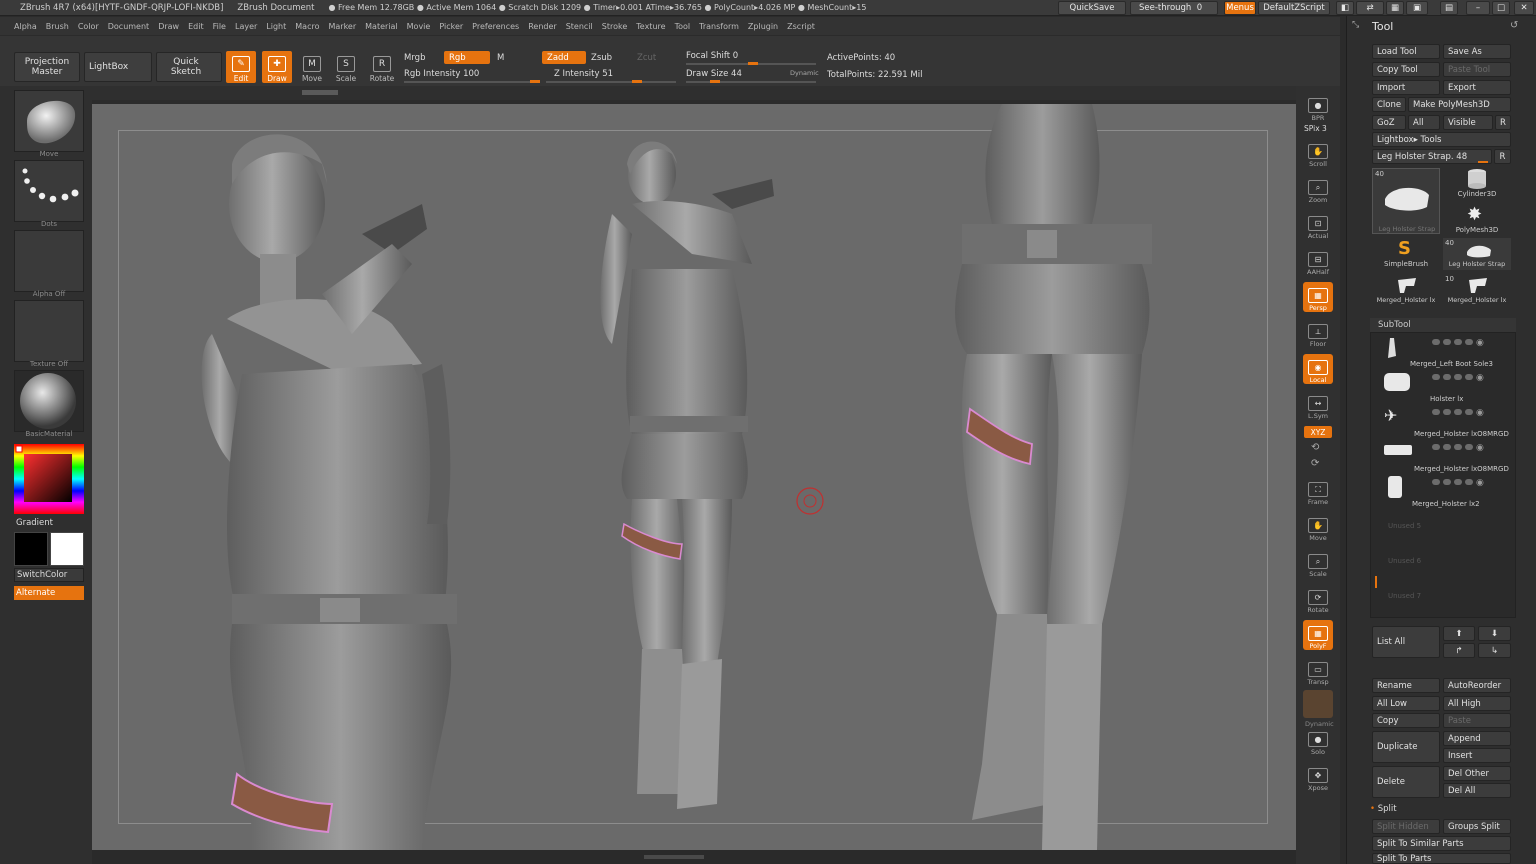 This screenshot has width=1536, height=864. I want to click on zadd-toggle: Zadd, so click(564, 57).